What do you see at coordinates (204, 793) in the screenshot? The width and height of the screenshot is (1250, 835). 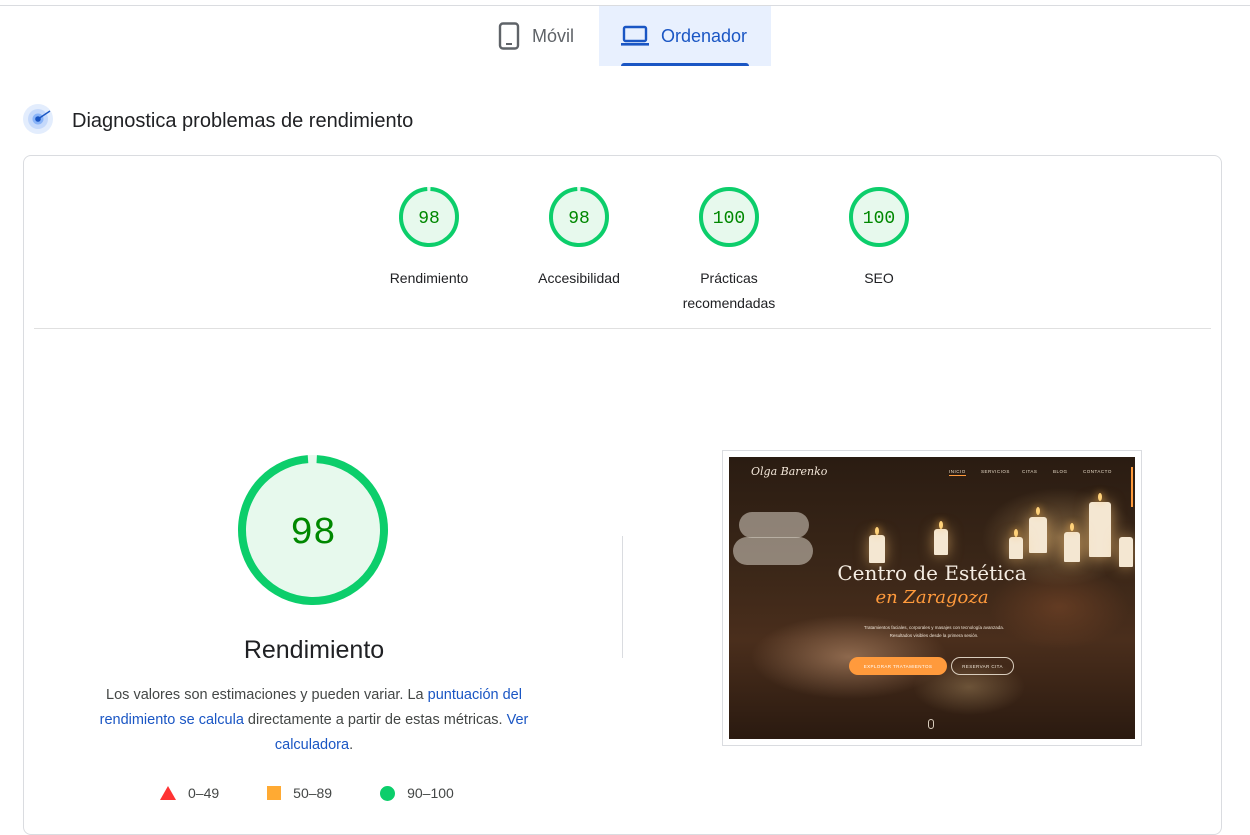 I see `legend-range: 0–49` at bounding box center [204, 793].